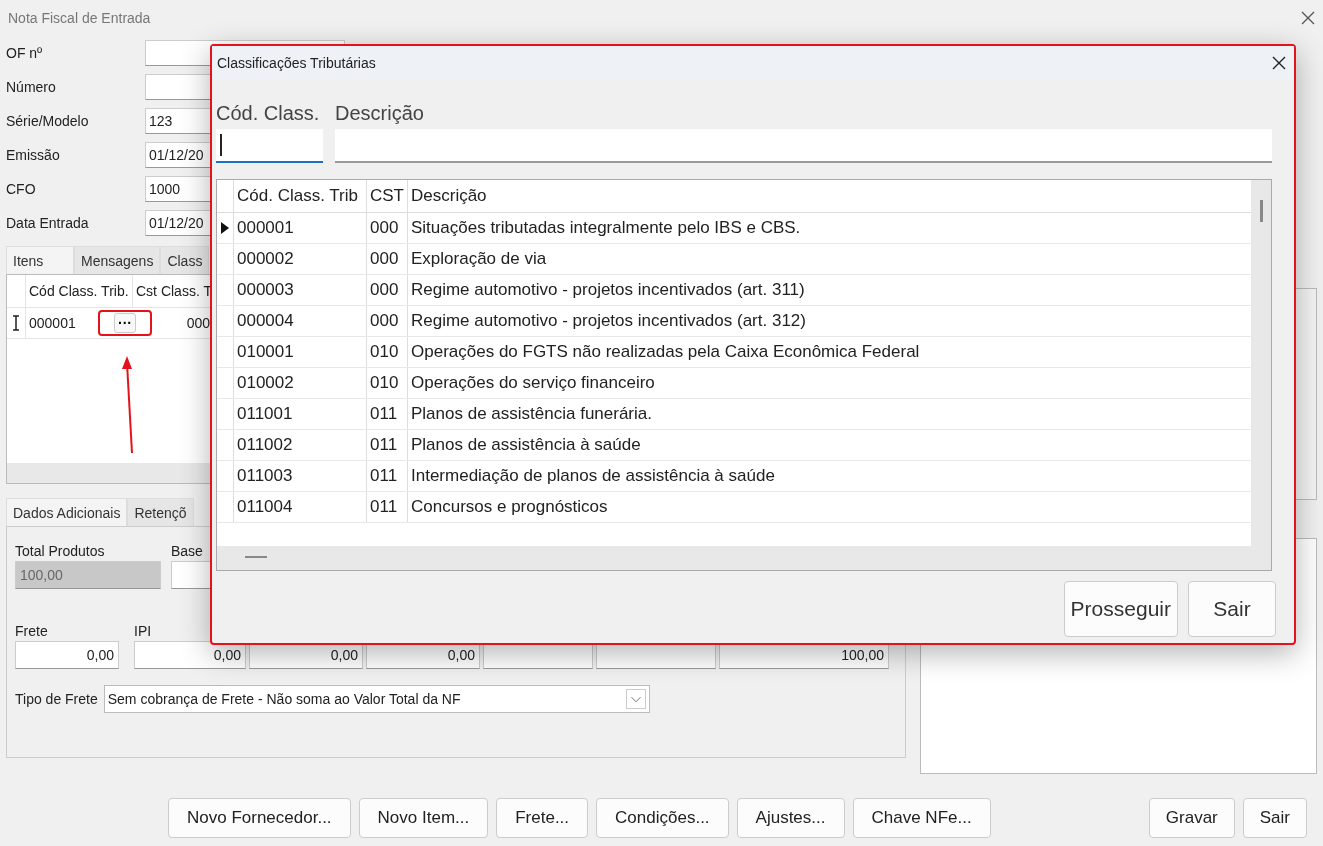 This screenshot has height=846, width=1323. Describe the element at coordinates (79, 291) in the screenshot. I see `column-header: Cód Class. Trib.` at that location.